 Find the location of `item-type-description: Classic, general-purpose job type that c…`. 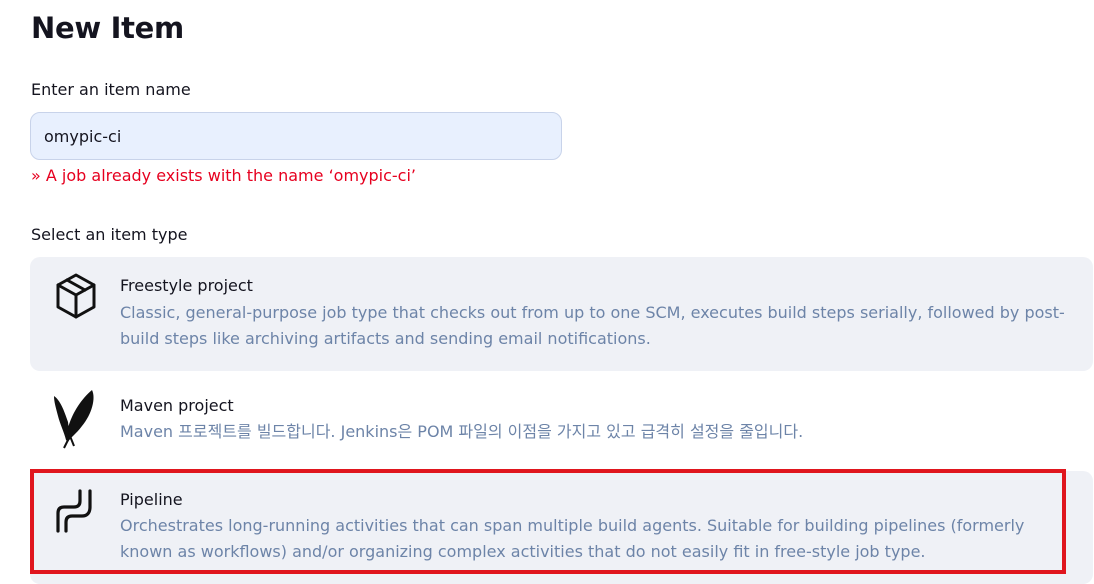

item-type-description: Classic, general-purpose job type that c… is located at coordinates (592, 325).